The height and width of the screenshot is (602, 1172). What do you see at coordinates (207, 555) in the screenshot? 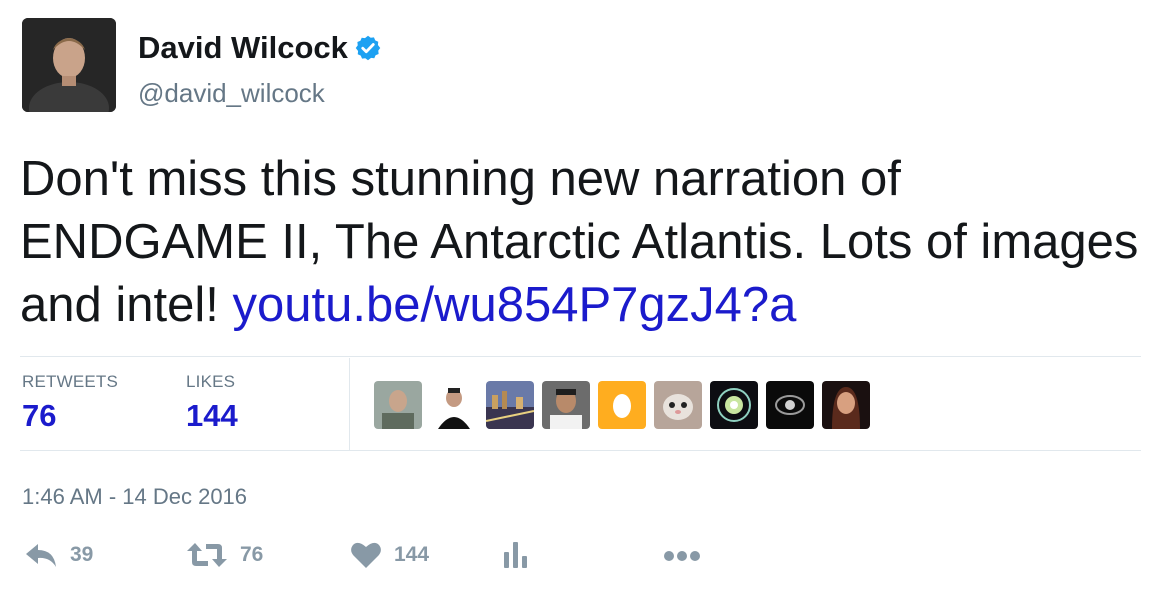
I see `retweet-icon` at bounding box center [207, 555].